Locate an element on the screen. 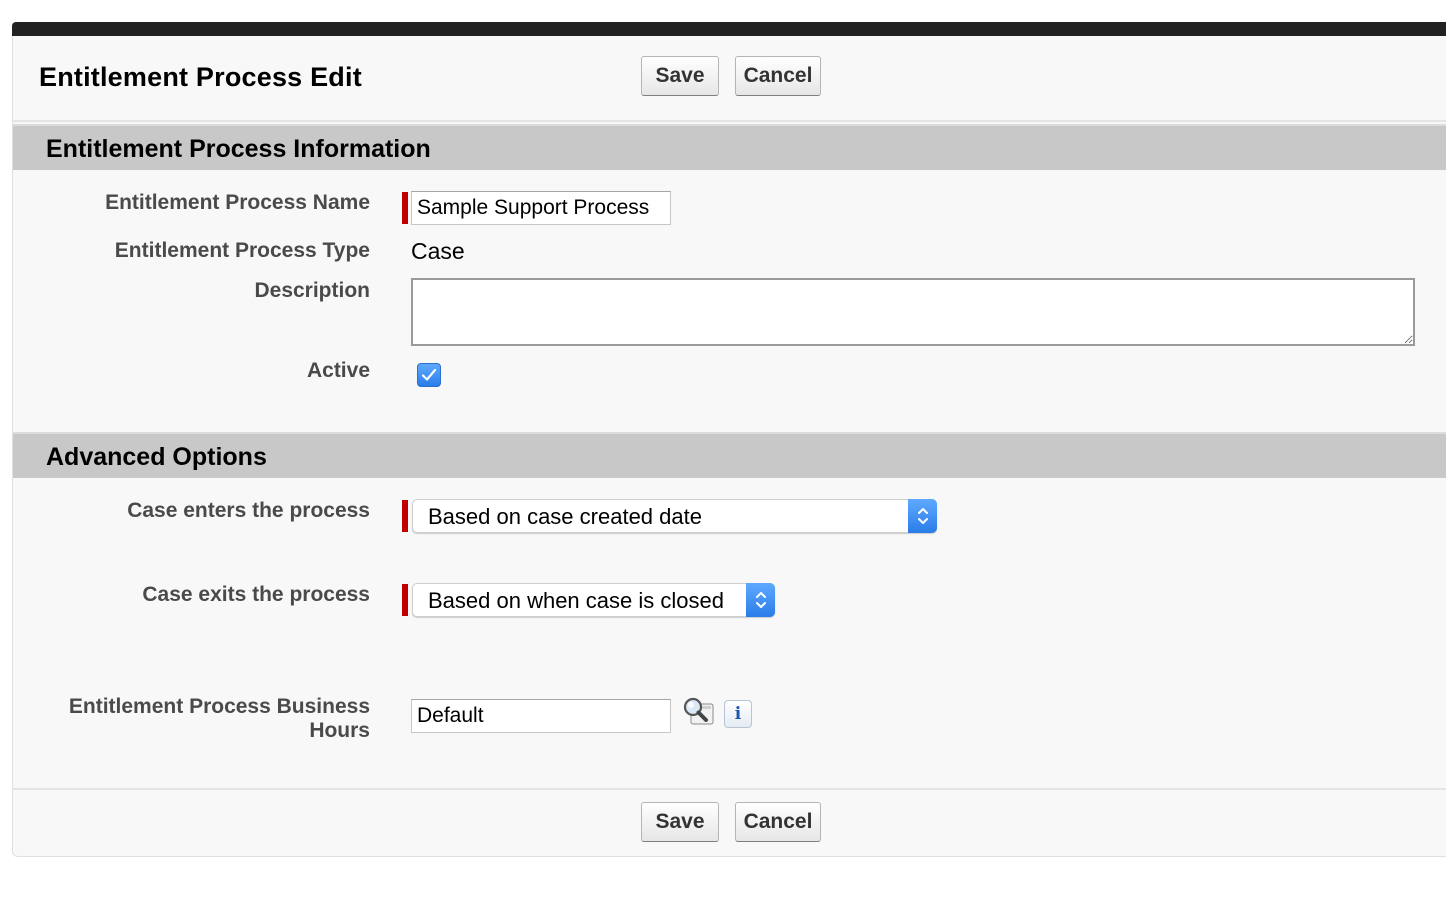 This screenshot has height=900, width=1446. case-enters-select: Based on case created date is located at coordinates (674, 516).